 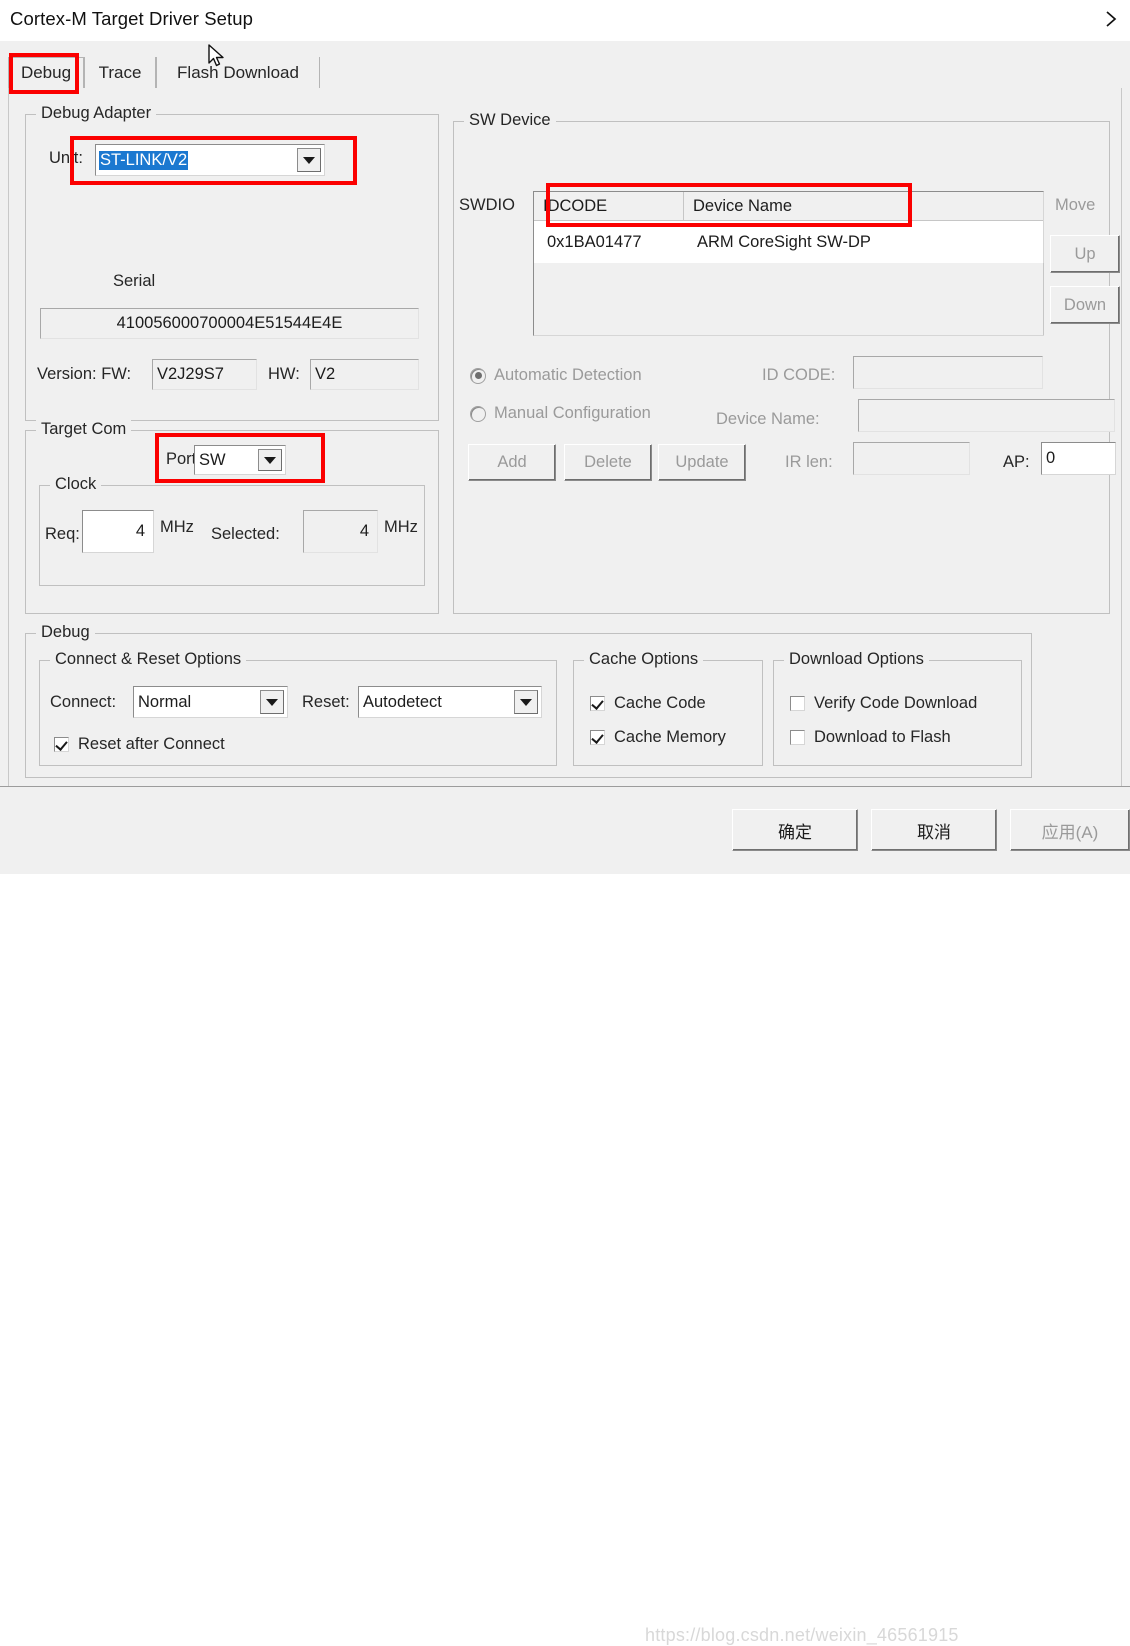 I want to click on window-title-bar: Cortex-M Target Driver Setup, so click(x=565, y=20).